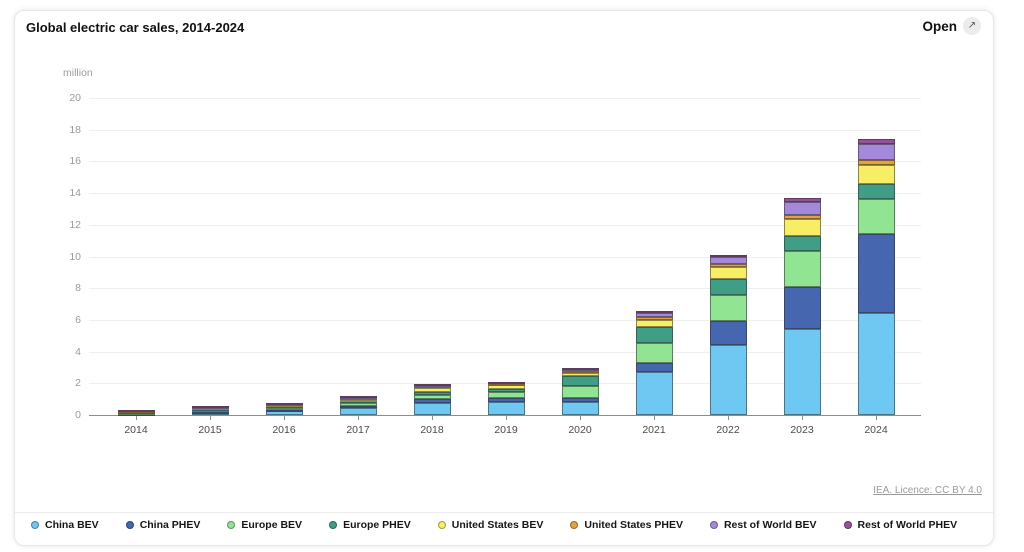 The image size is (1024, 552). What do you see at coordinates (272, 525) in the screenshot?
I see `legend-item-label: Europe BEV` at bounding box center [272, 525].